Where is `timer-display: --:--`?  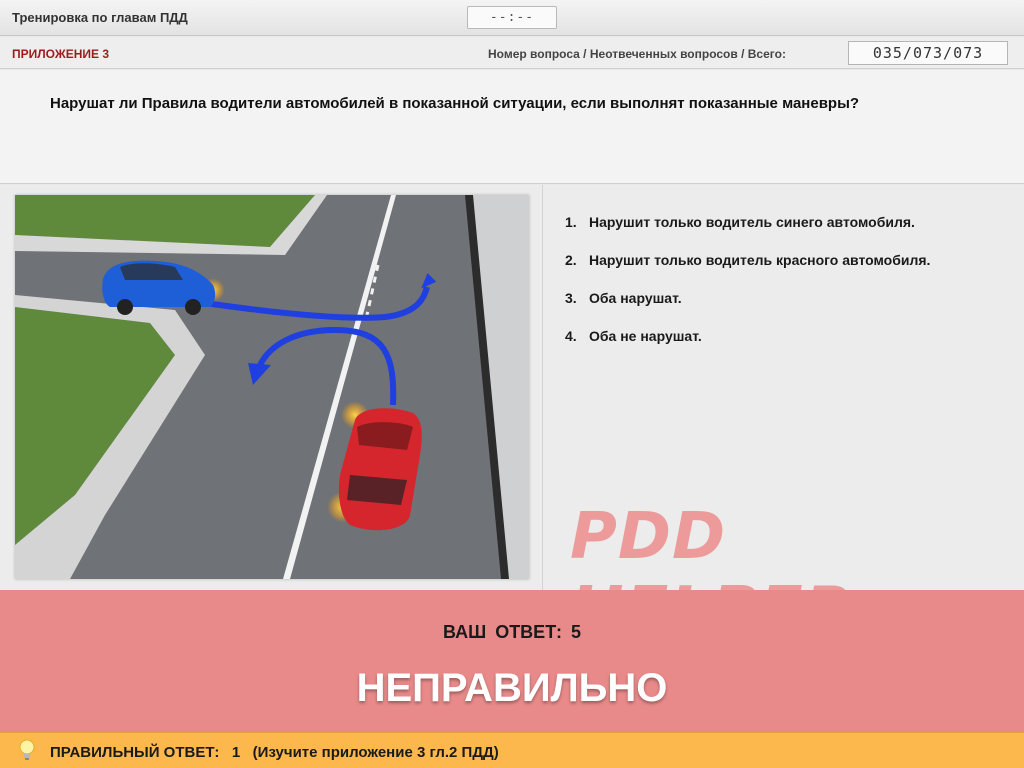
timer-display: --:-- is located at coordinates (512, 17).